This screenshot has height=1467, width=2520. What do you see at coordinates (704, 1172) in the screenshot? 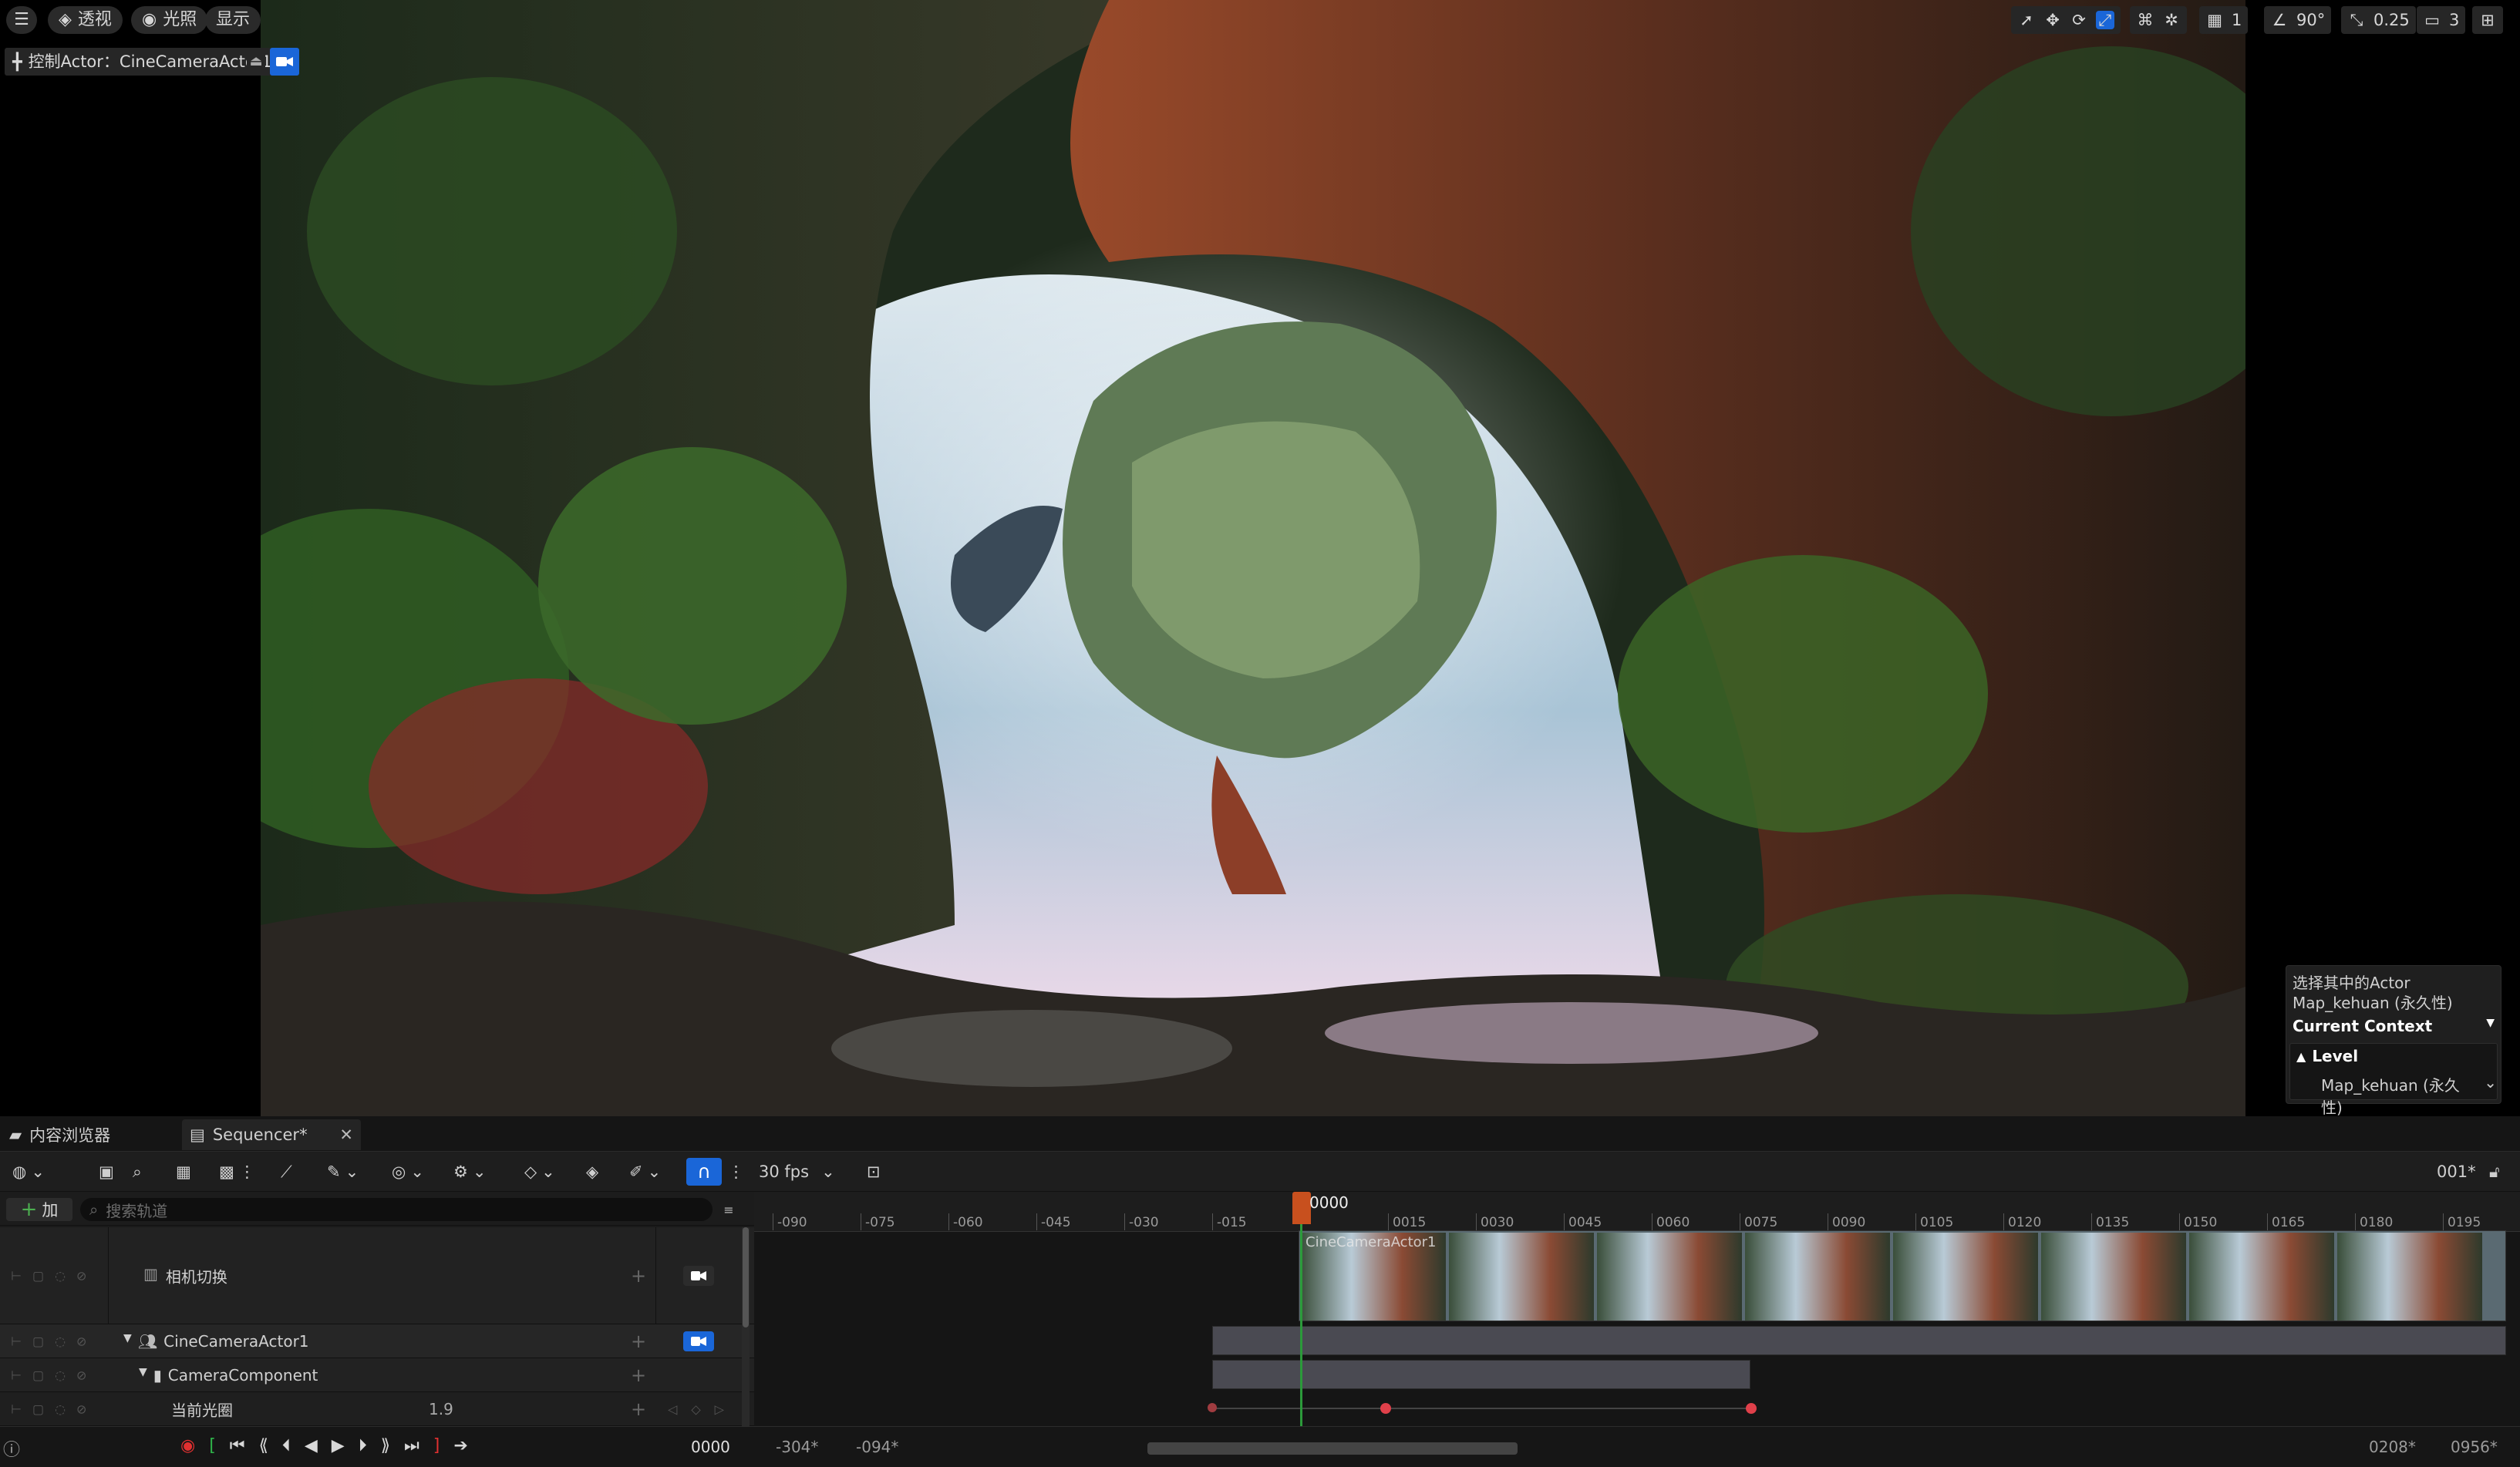
I see `snap-toggle-button: ∩` at bounding box center [704, 1172].